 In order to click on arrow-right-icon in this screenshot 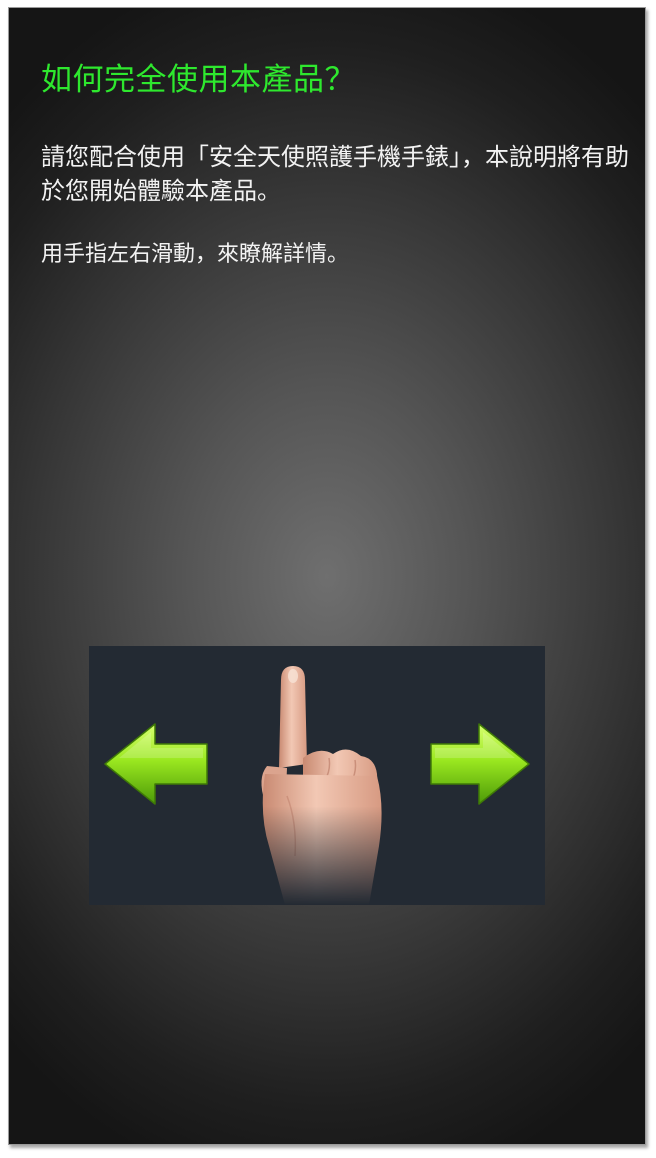, I will do `click(480, 764)`.